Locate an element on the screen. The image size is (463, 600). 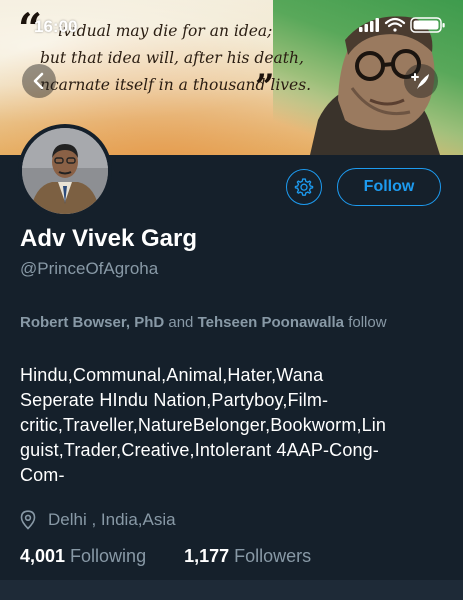
following-count: 4,001 is located at coordinates (43, 556).